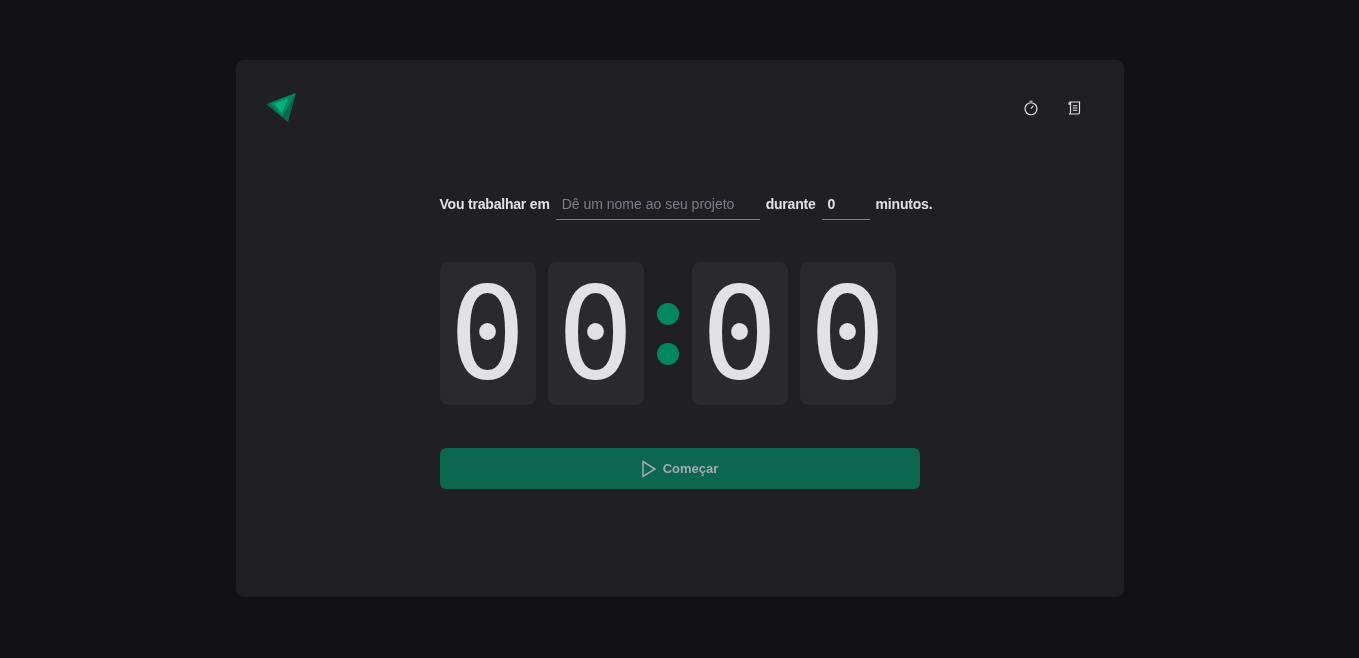  Describe the element at coordinates (1030, 108) in the screenshot. I see `stopwatch-icon` at that location.